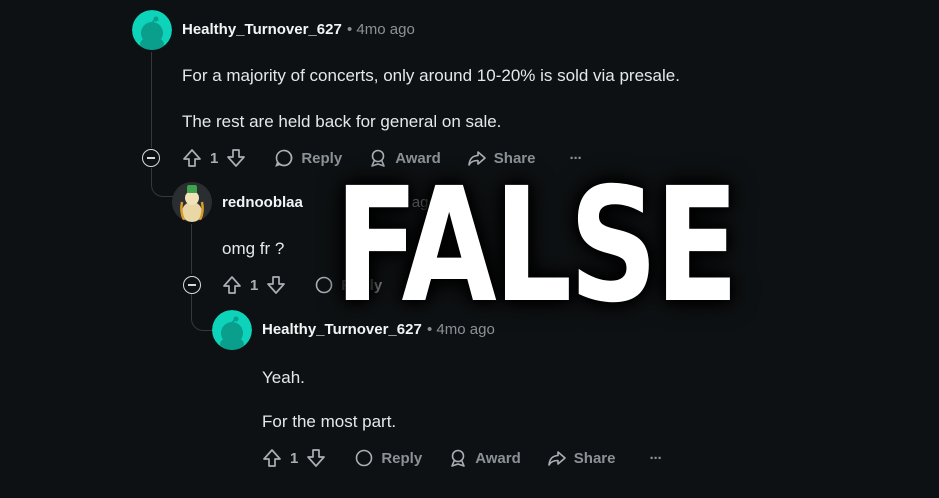  Describe the element at coordinates (381, 29) in the screenshot. I see `comment-timestamp: • 4mo ago` at that location.